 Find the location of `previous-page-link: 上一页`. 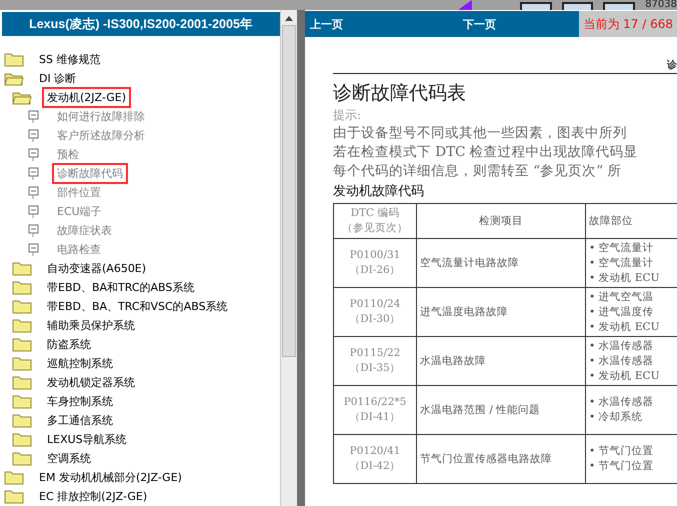

previous-page-link: 上一页 is located at coordinates (326, 24).